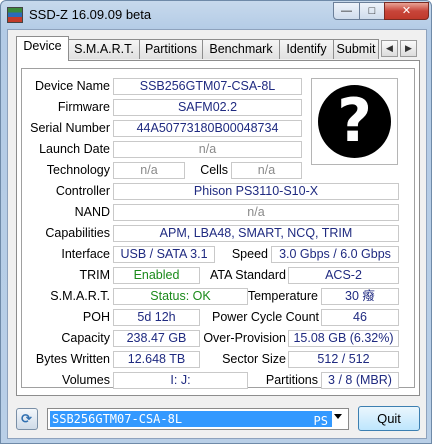 Image resolution: width=432 pixels, height=444 pixels. Describe the element at coordinates (207, 149) in the screenshot. I see `launch-date-value: n/a` at that location.